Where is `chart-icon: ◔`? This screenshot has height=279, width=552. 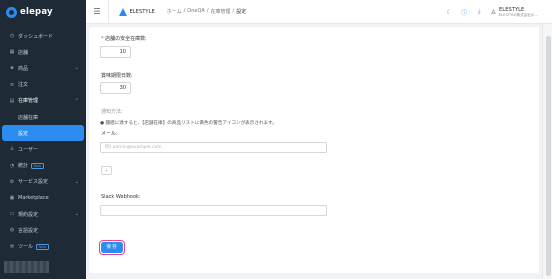
chart-icon: ◔ is located at coordinates (12, 165).